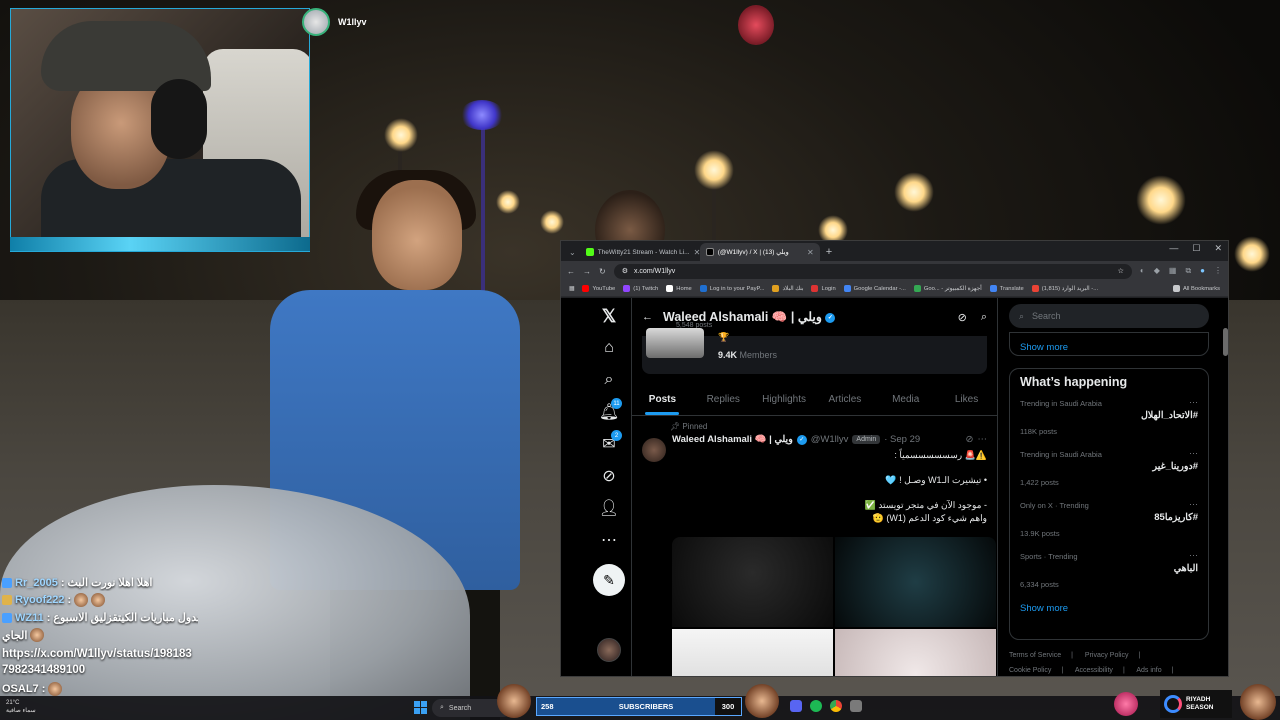  What do you see at coordinates (1148, 670) in the screenshot?
I see `footer-link: Ads info` at bounding box center [1148, 670].